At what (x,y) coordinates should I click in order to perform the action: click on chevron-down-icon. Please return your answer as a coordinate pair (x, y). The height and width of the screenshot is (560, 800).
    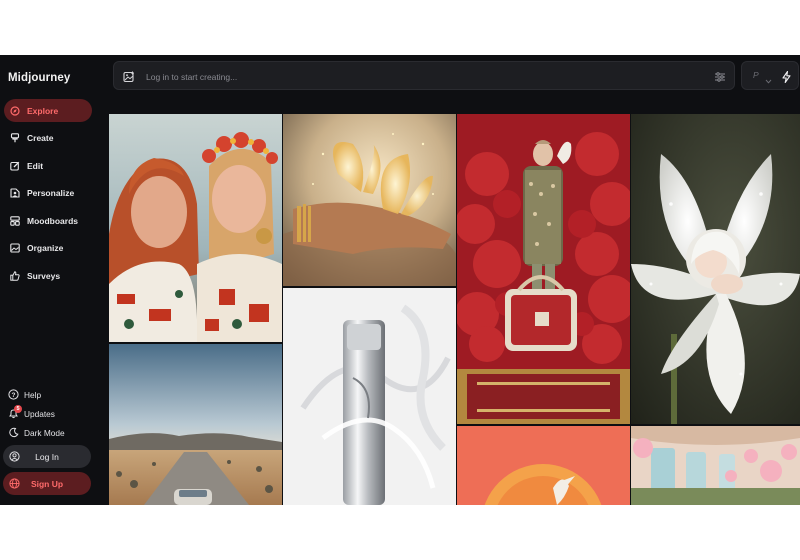
    Looking at the image, I should click on (768, 78).